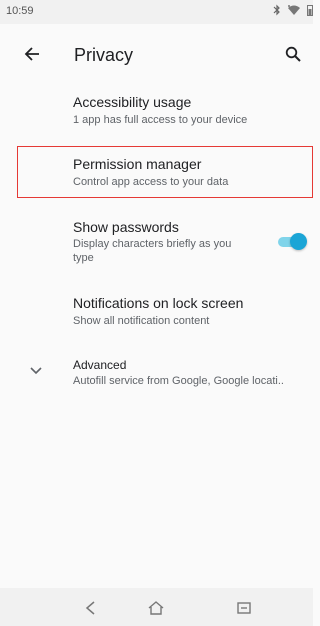  Describe the element at coordinates (277, 10) in the screenshot. I see `bluetooth-icon` at that location.